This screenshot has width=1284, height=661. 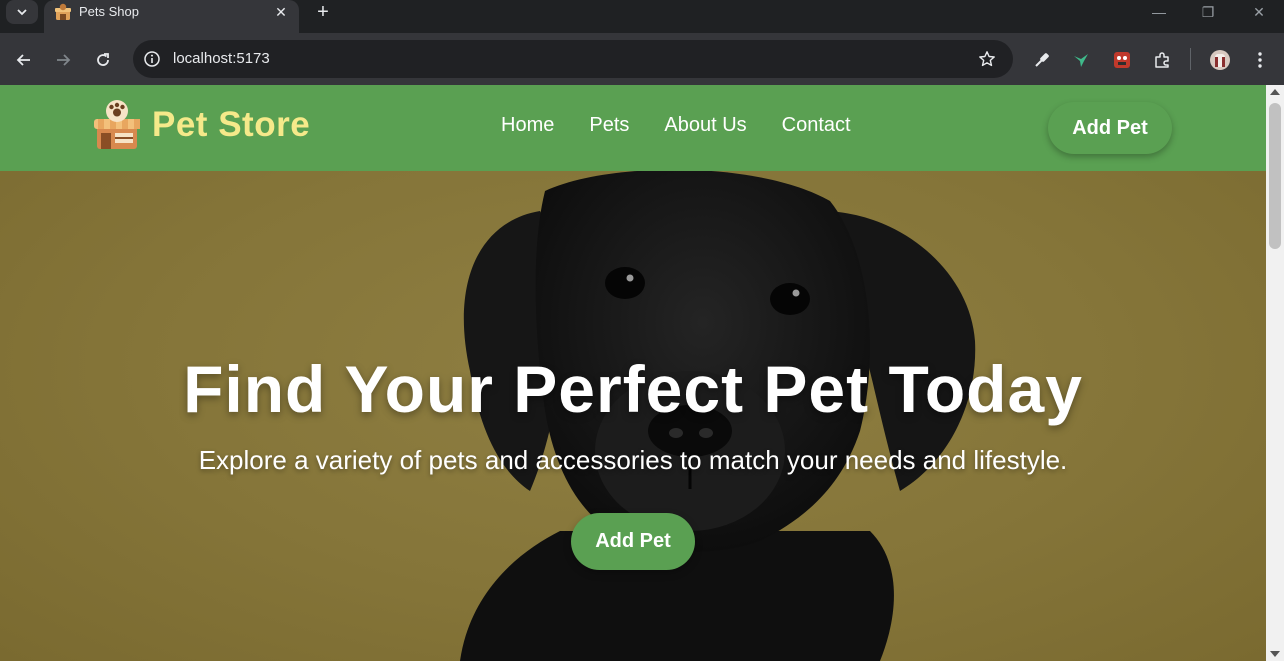 I want to click on nav-link-pets: Pets, so click(x=609, y=125).